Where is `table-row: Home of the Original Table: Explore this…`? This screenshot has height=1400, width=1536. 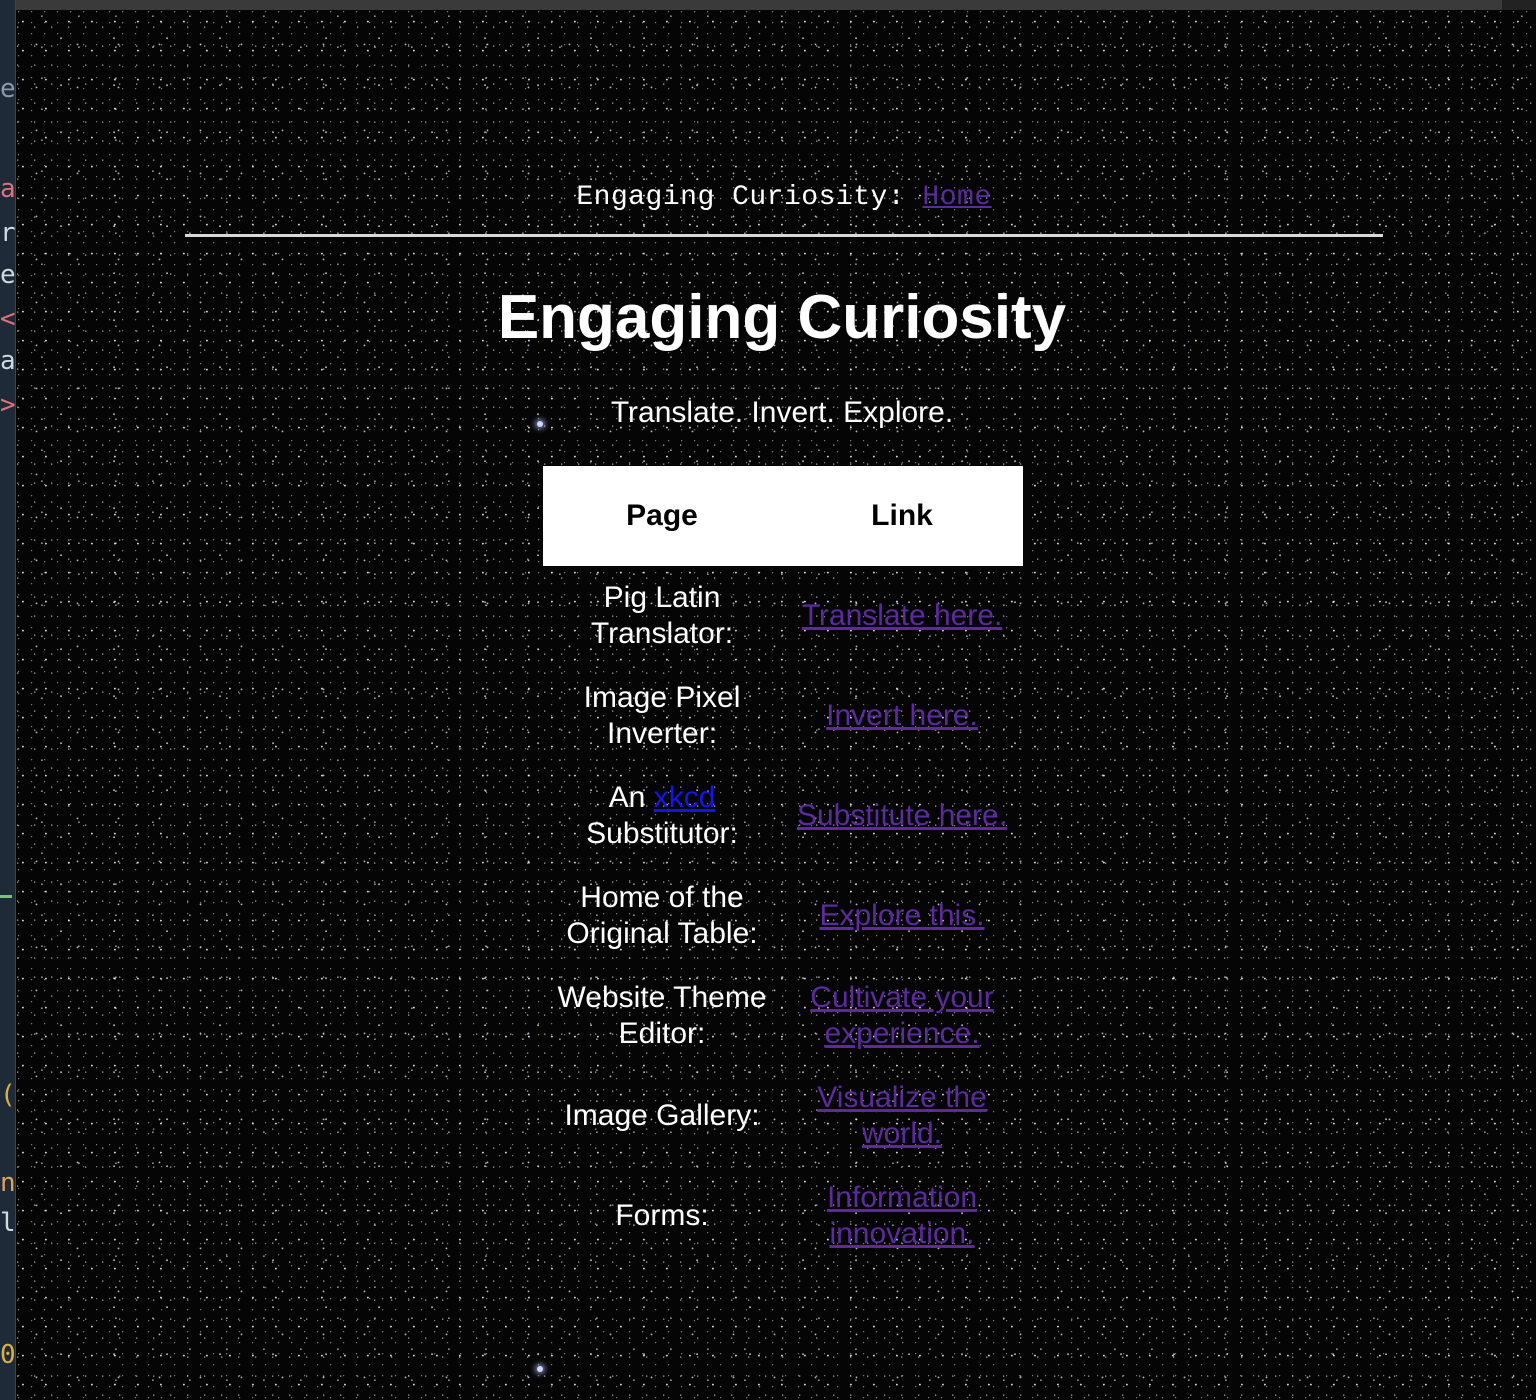 table-row: Home of the Original Table: Explore this… is located at coordinates (783, 916).